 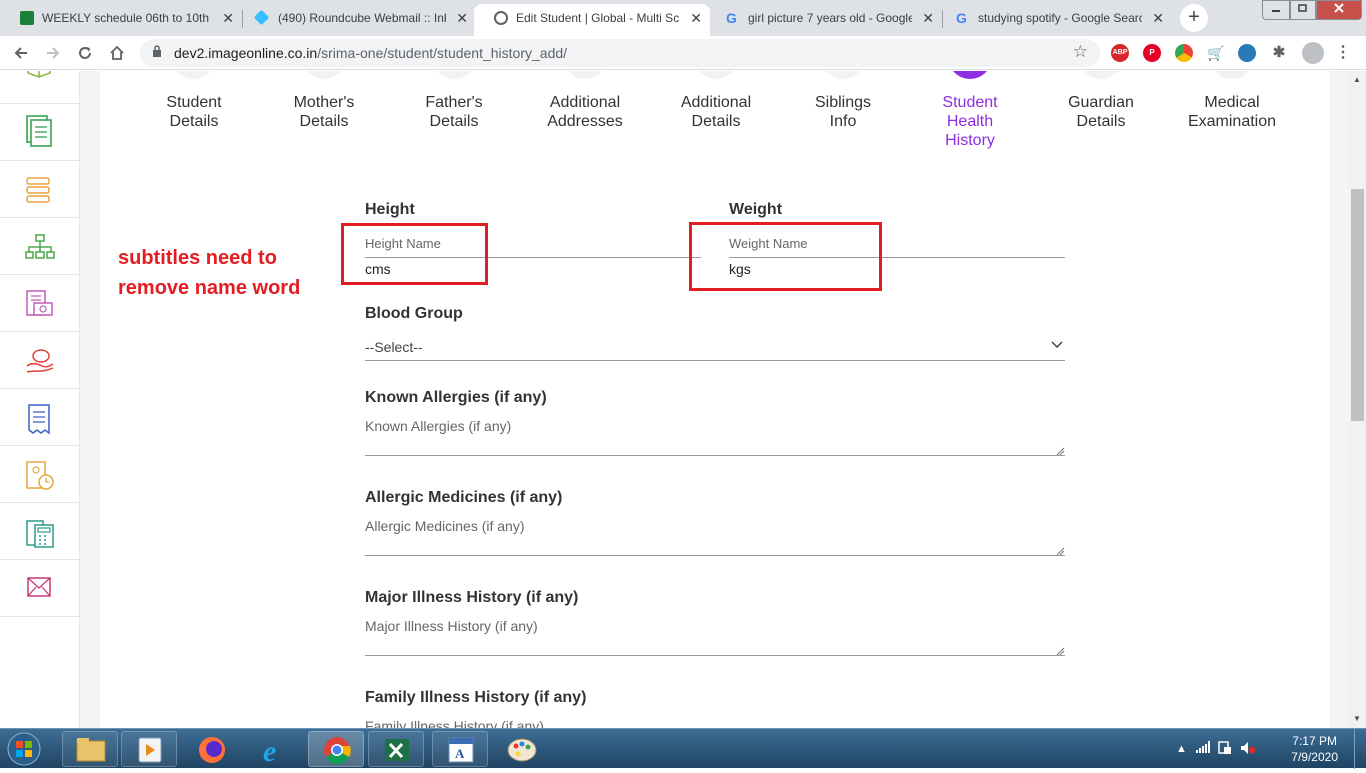 I want to click on scroll-up-arrow-icon: ▲, so click(x=1357, y=79).